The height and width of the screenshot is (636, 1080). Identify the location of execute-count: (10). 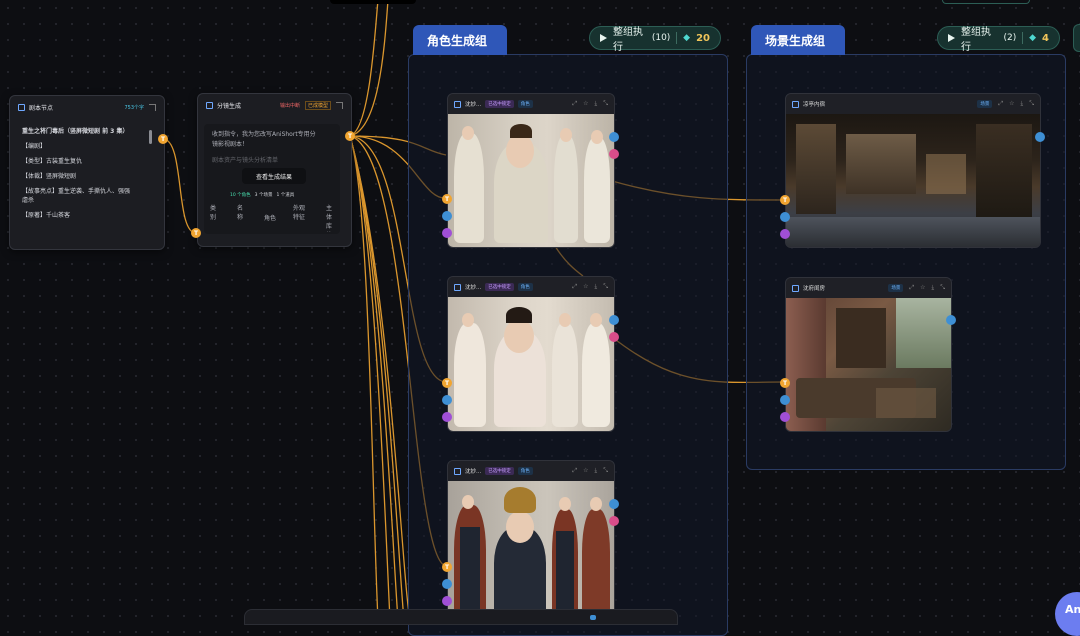
(661, 38).